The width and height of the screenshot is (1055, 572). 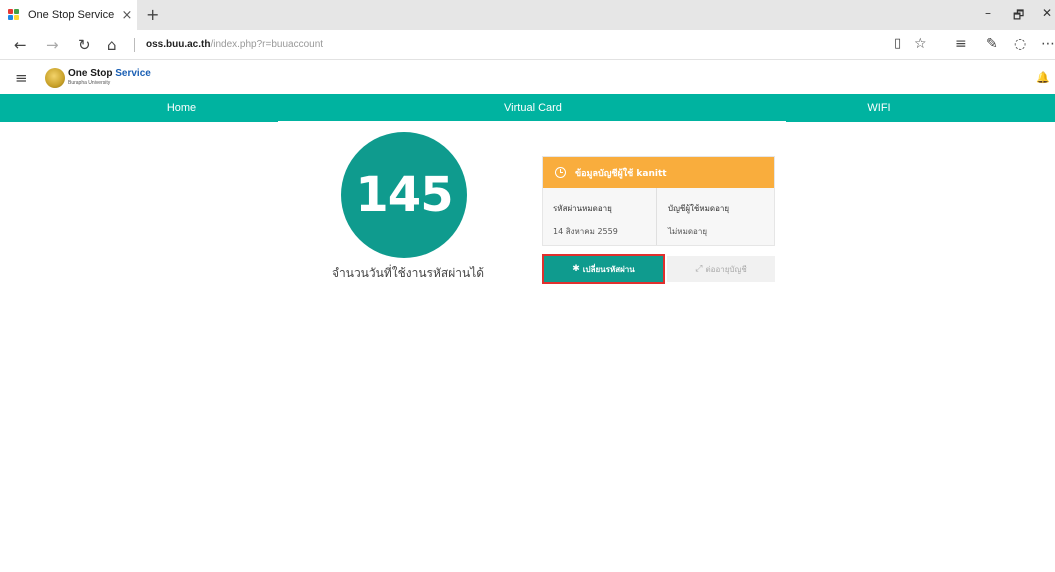 I want to click on active-nav-indicator, so click(x=532, y=122).